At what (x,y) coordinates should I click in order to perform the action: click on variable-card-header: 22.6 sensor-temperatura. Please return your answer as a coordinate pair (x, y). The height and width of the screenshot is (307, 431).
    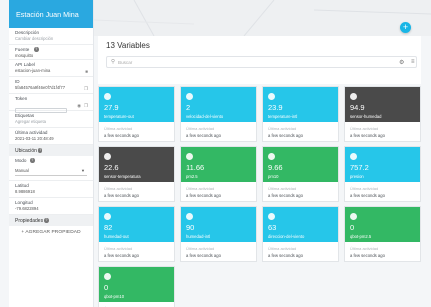
    Looking at the image, I should click on (136, 164).